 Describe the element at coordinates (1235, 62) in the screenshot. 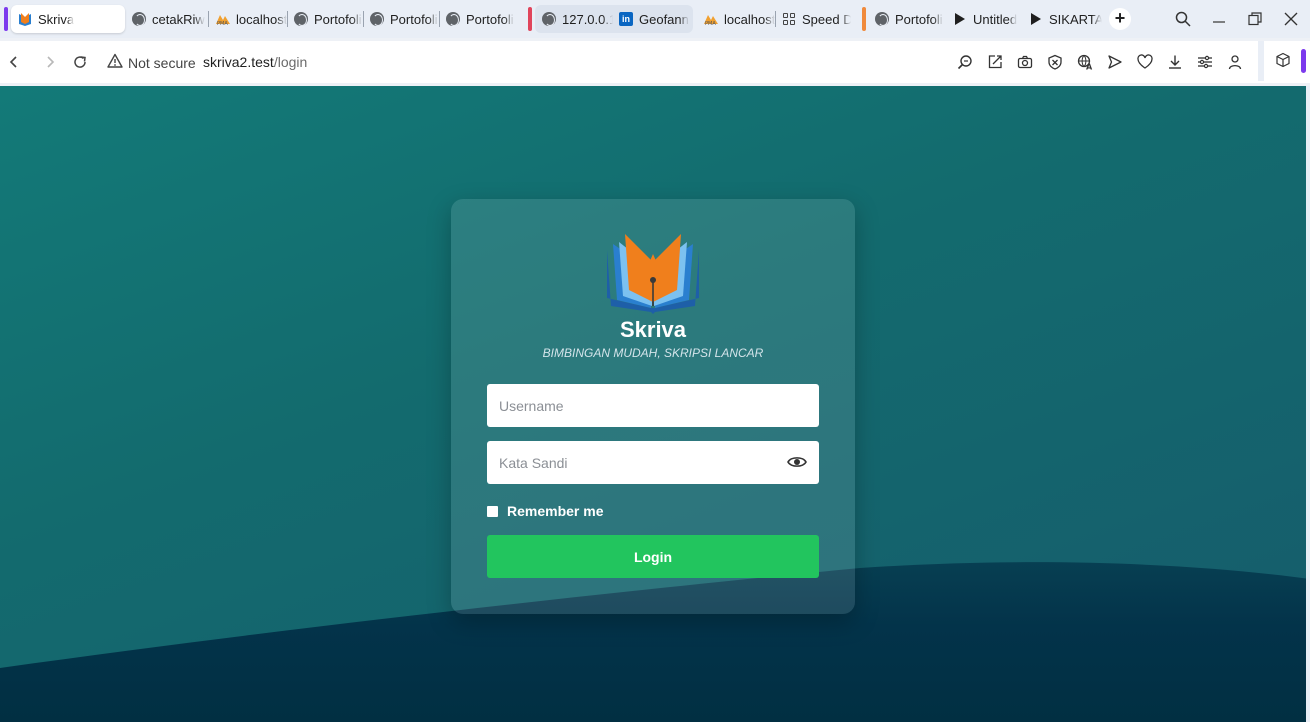

I see `profile-icon` at that location.